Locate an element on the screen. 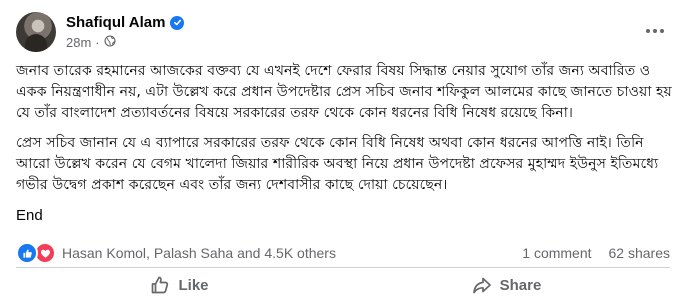 This screenshot has height=305, width=686. verified-badge-icon is located at coordinates (177, 22).